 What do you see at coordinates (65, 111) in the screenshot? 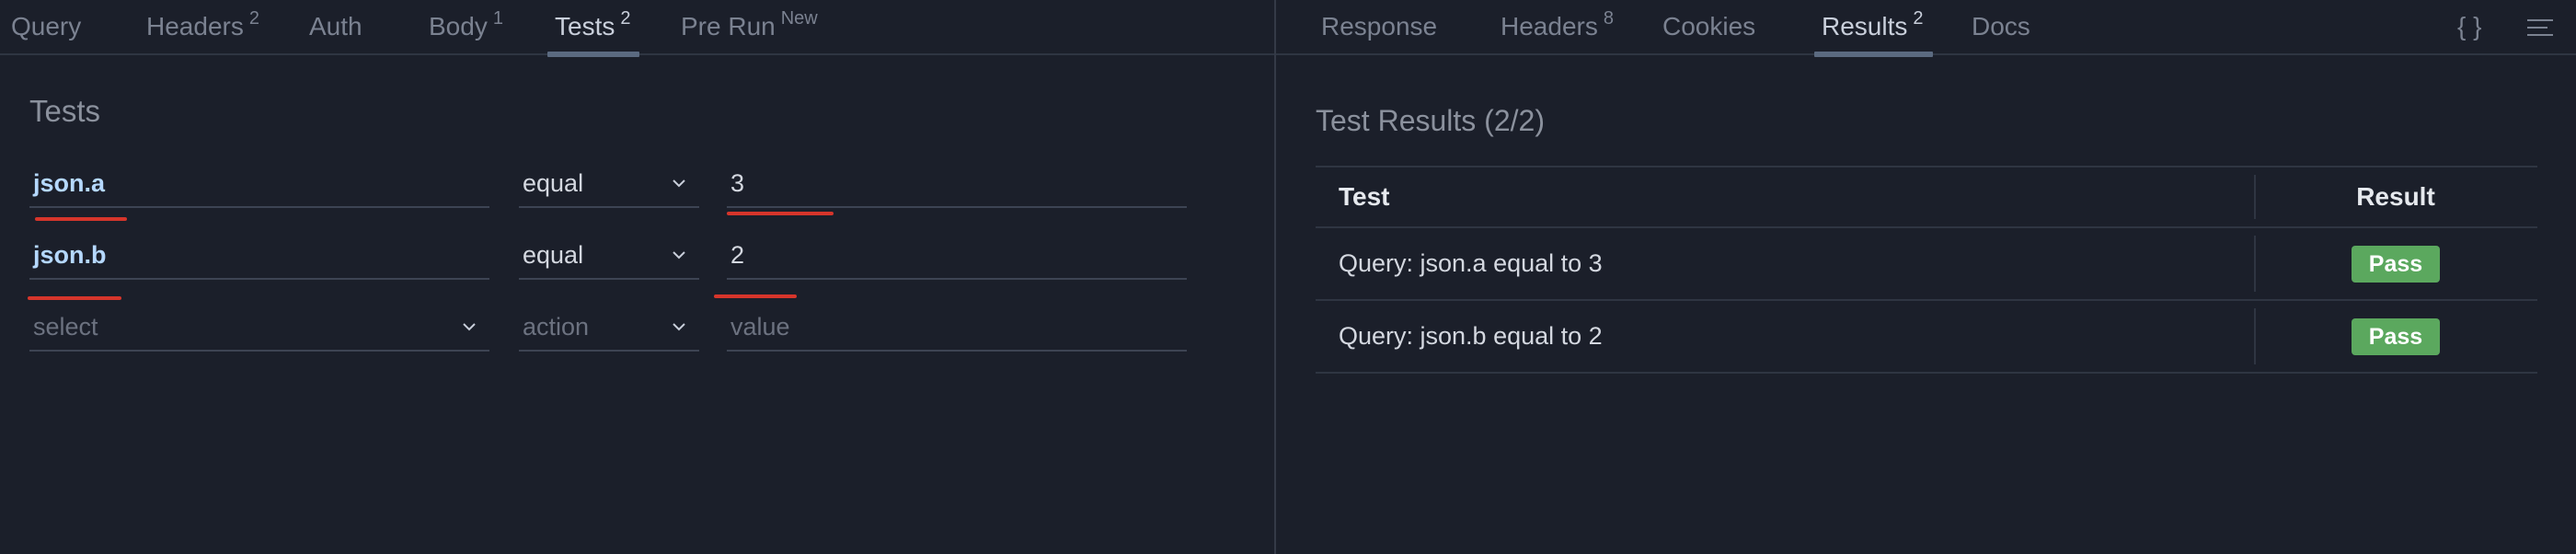
I see `tests-title: Tests` at bounding box center [65, 111].